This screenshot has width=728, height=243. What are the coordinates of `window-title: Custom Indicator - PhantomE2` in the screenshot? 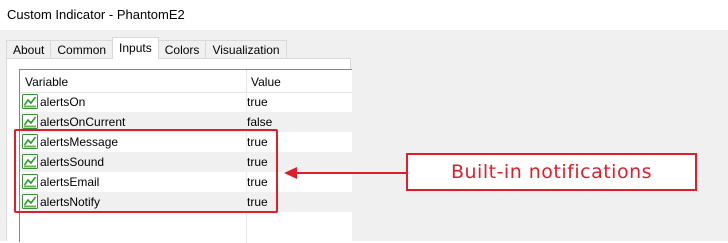 It's located at (96, 14).